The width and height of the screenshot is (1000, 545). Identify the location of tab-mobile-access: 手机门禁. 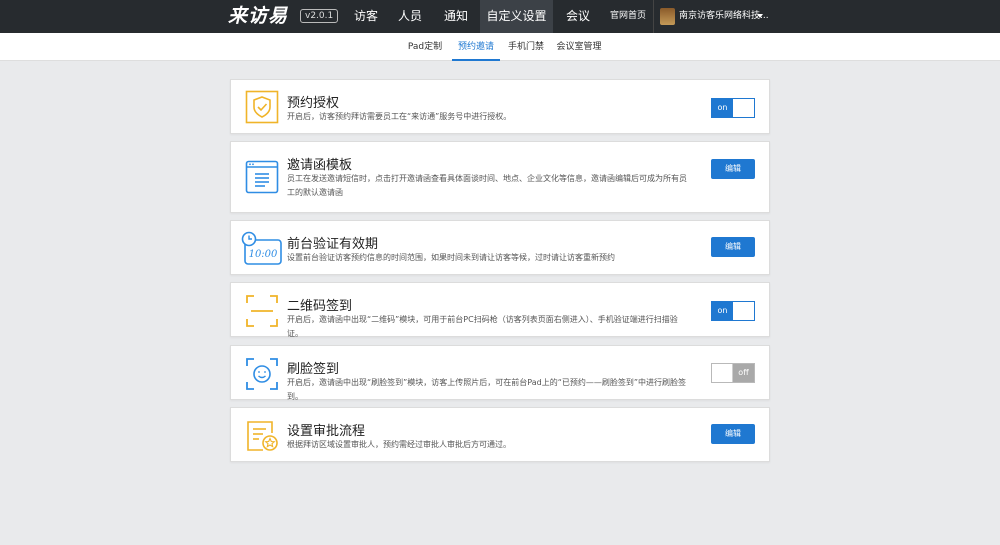
(526, 47).